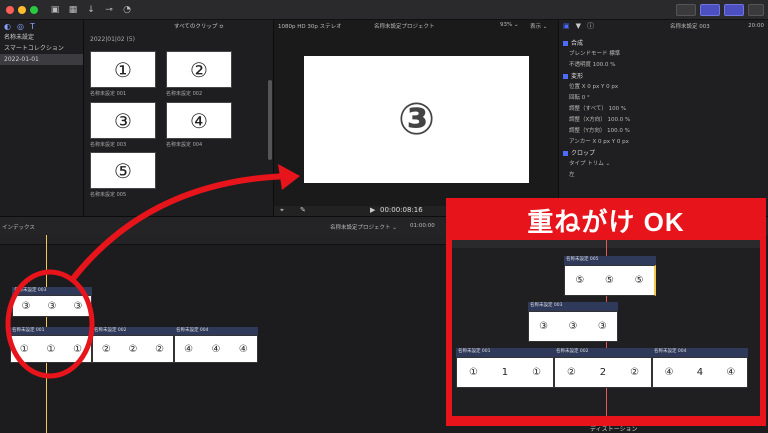  I want to click on timeline-clip: 名称未設定 001 ① ① ①, so click(51, 345).